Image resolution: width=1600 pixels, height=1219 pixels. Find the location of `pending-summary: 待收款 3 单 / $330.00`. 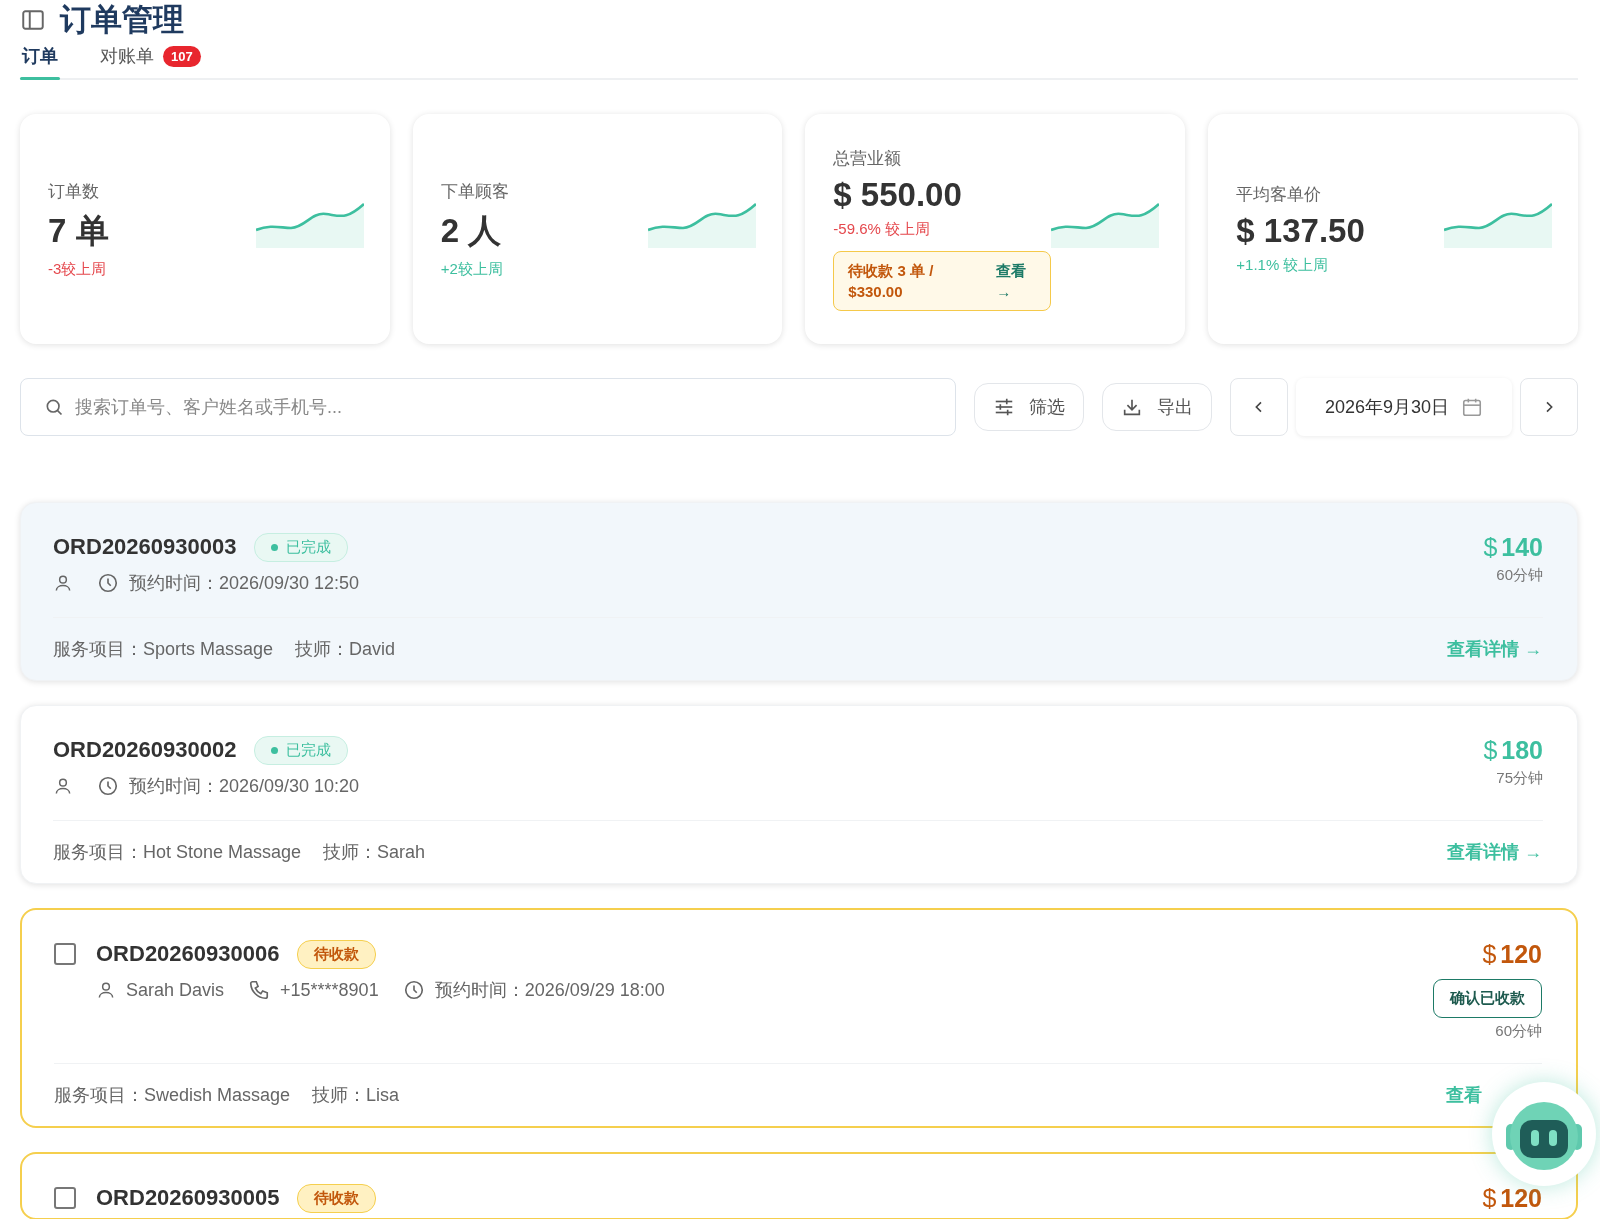

pending-summary: 待收款 3 单 / $330.00 is located at coordinates (891, 281).